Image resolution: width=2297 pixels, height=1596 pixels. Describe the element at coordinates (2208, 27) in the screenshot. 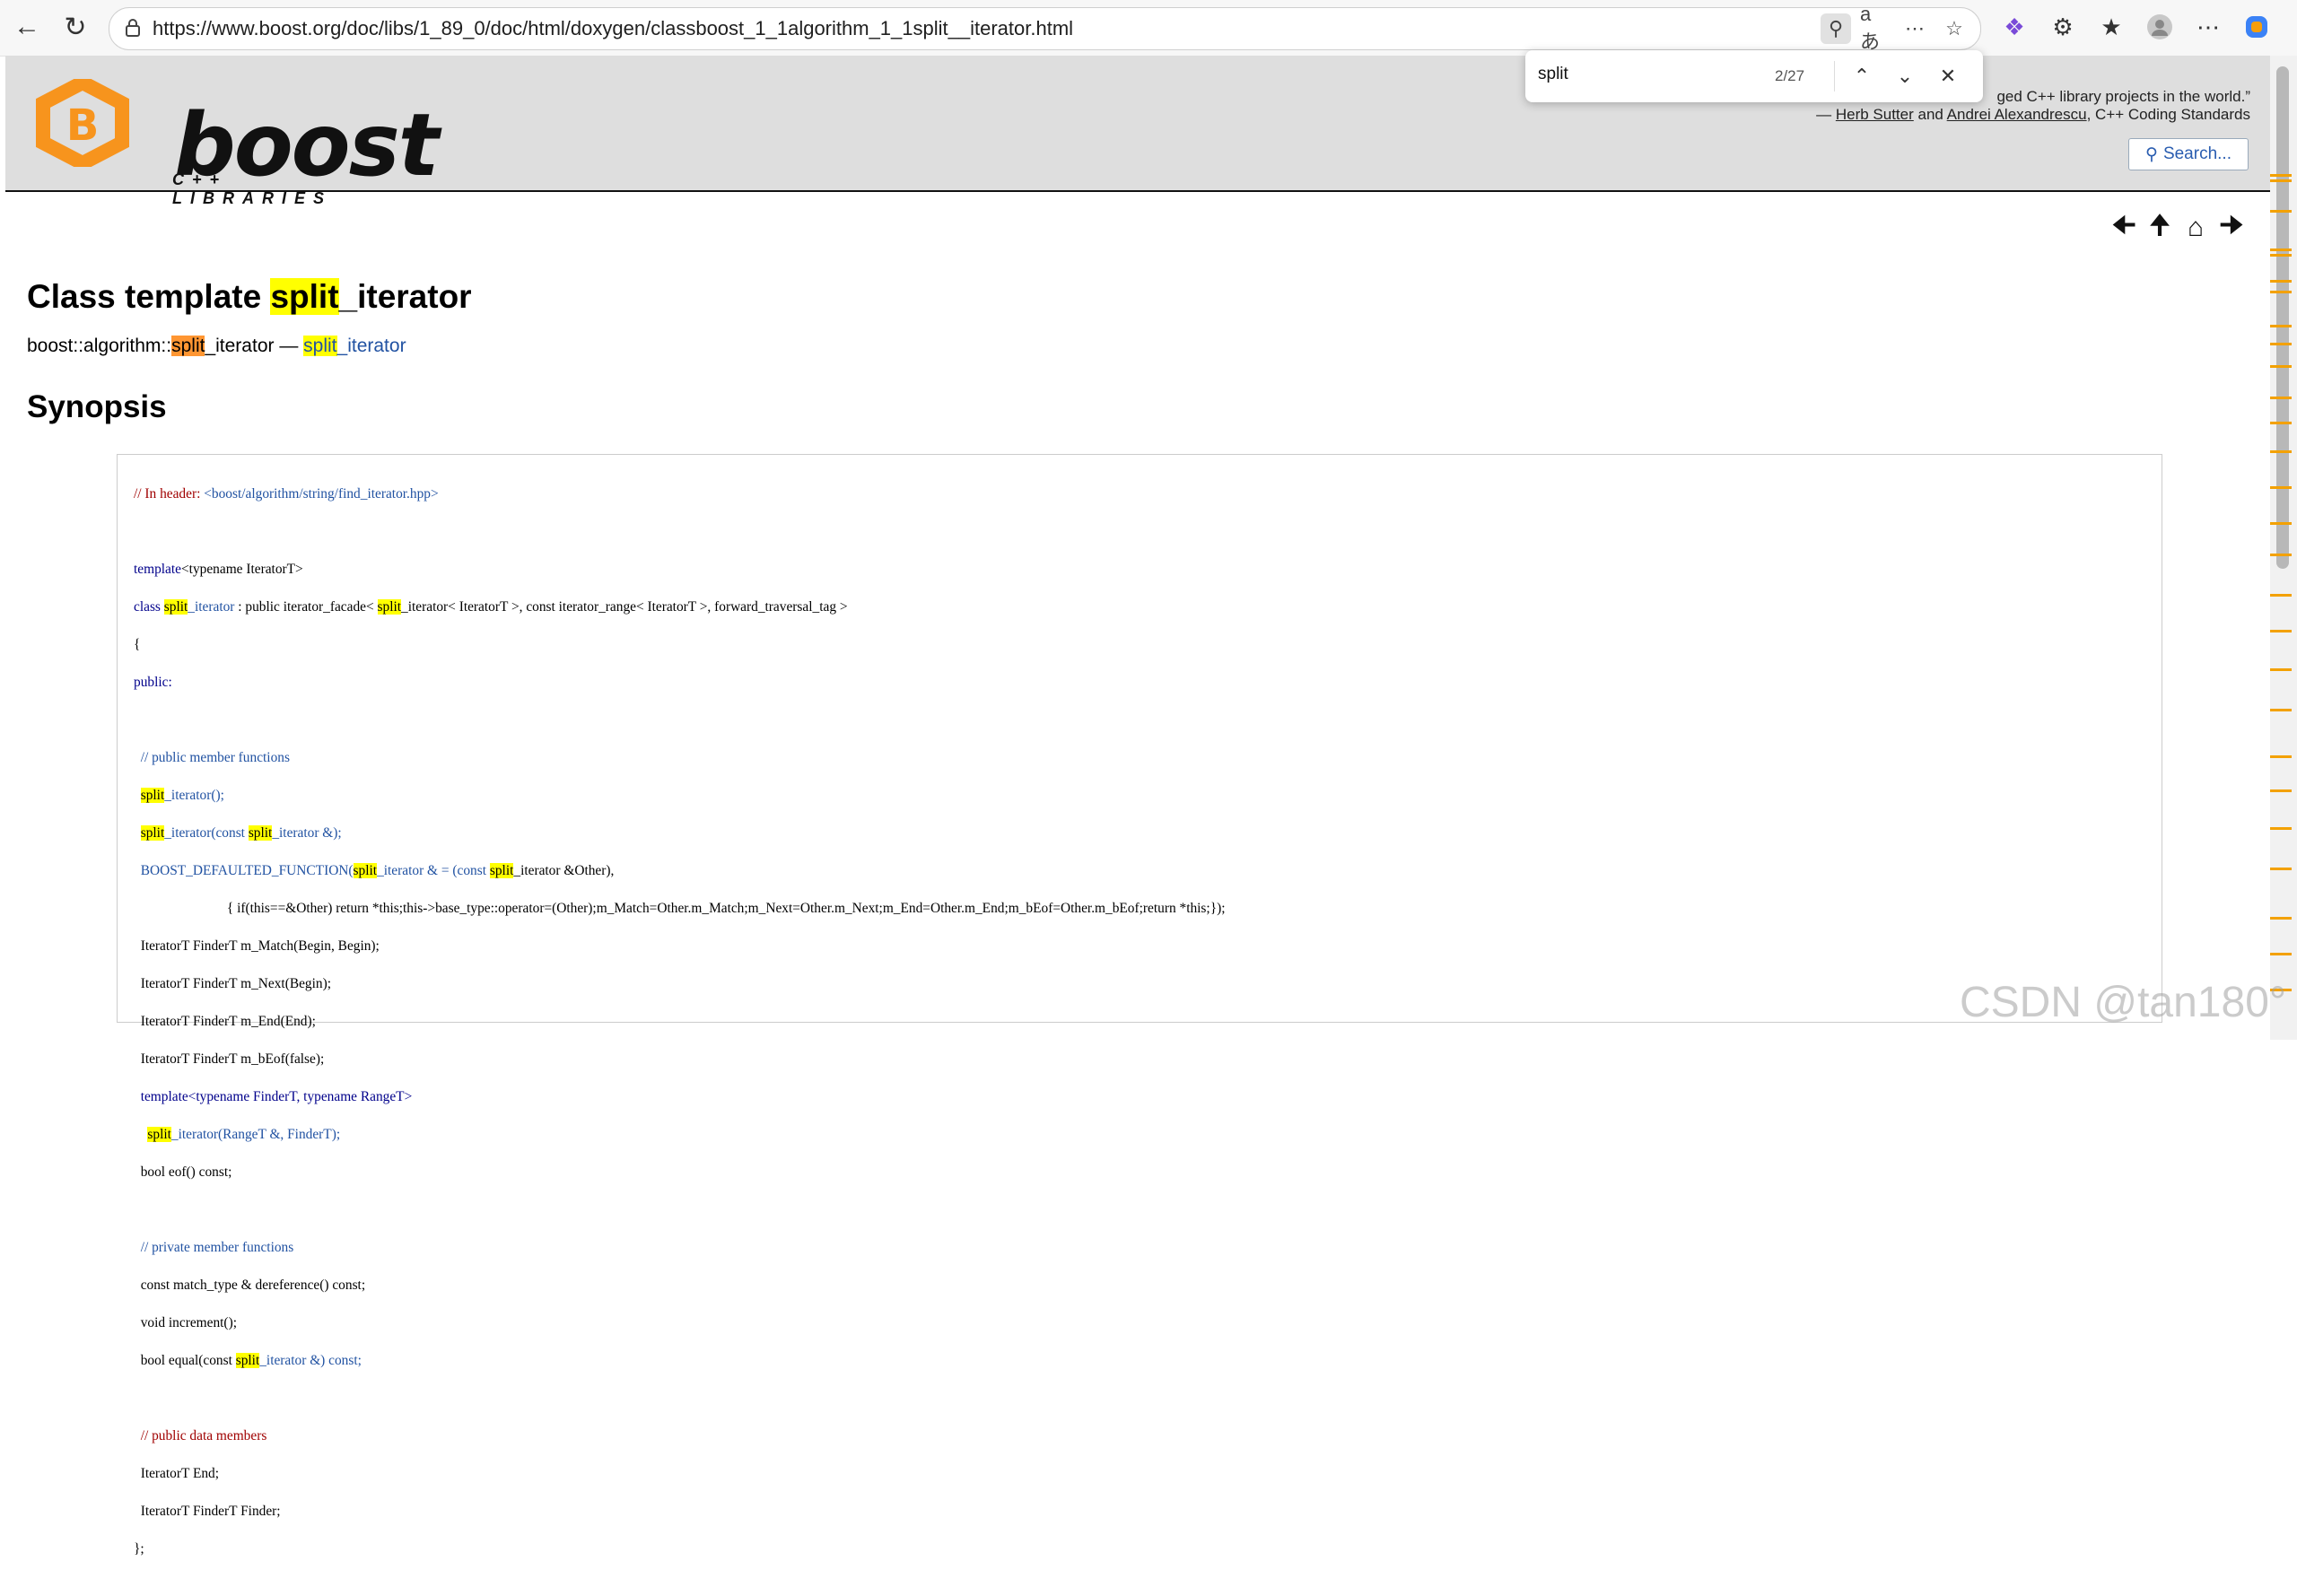

I see `more-icon: ⋯` at that location.